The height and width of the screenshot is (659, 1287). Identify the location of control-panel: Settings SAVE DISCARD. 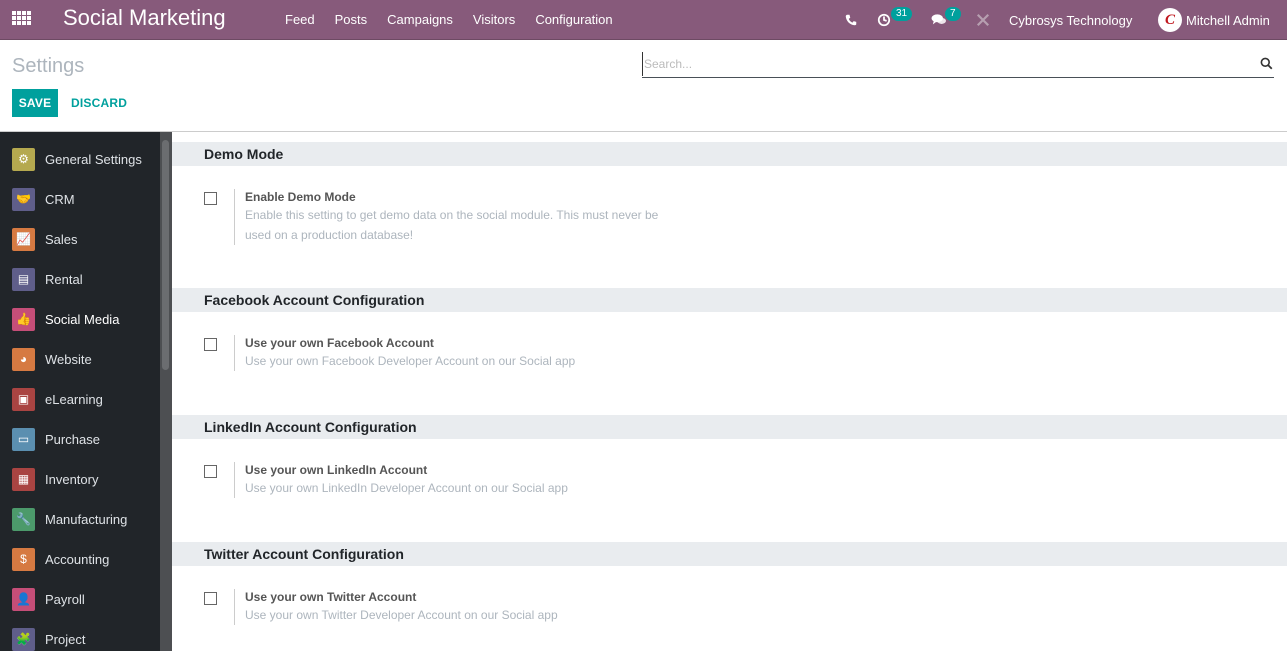
(643, 86).